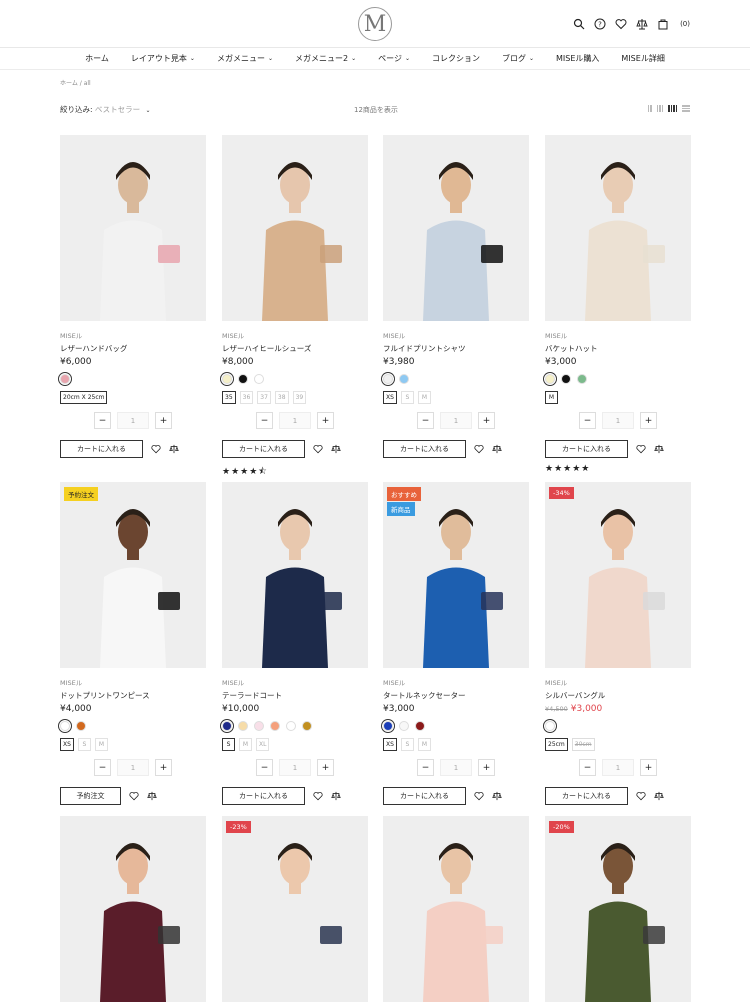  What do you see at coordinates (583, 744) in the screenshot?
I see `size-option: 30cm` at bounding box center [583, 744].